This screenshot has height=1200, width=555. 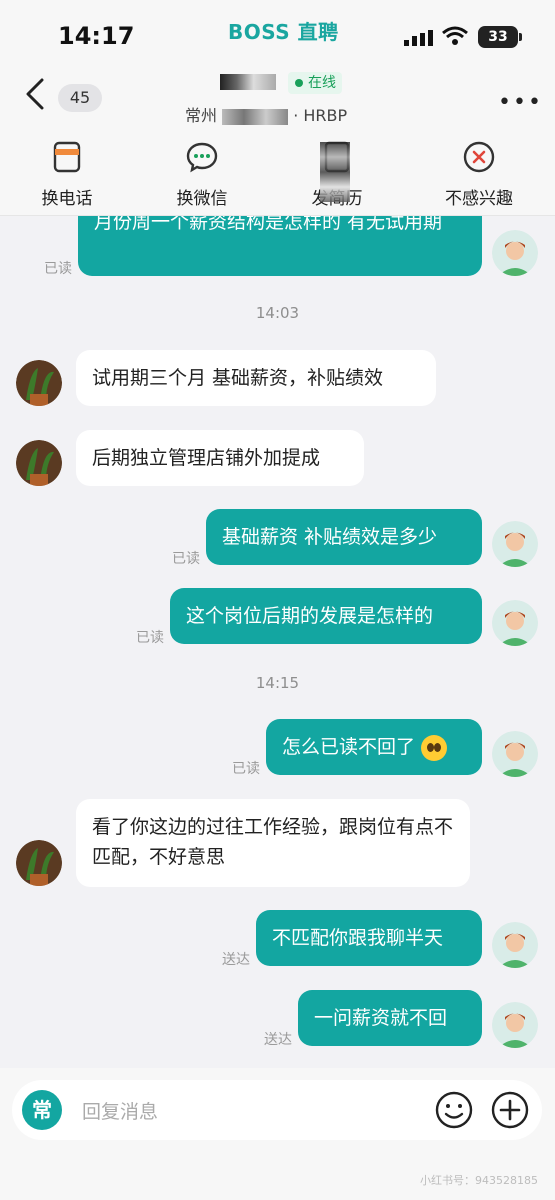 I want to click on message-bubble-outgoing: 月份周一个薪资结构是怎样的 有无试用期, so click(x=280, y=246).